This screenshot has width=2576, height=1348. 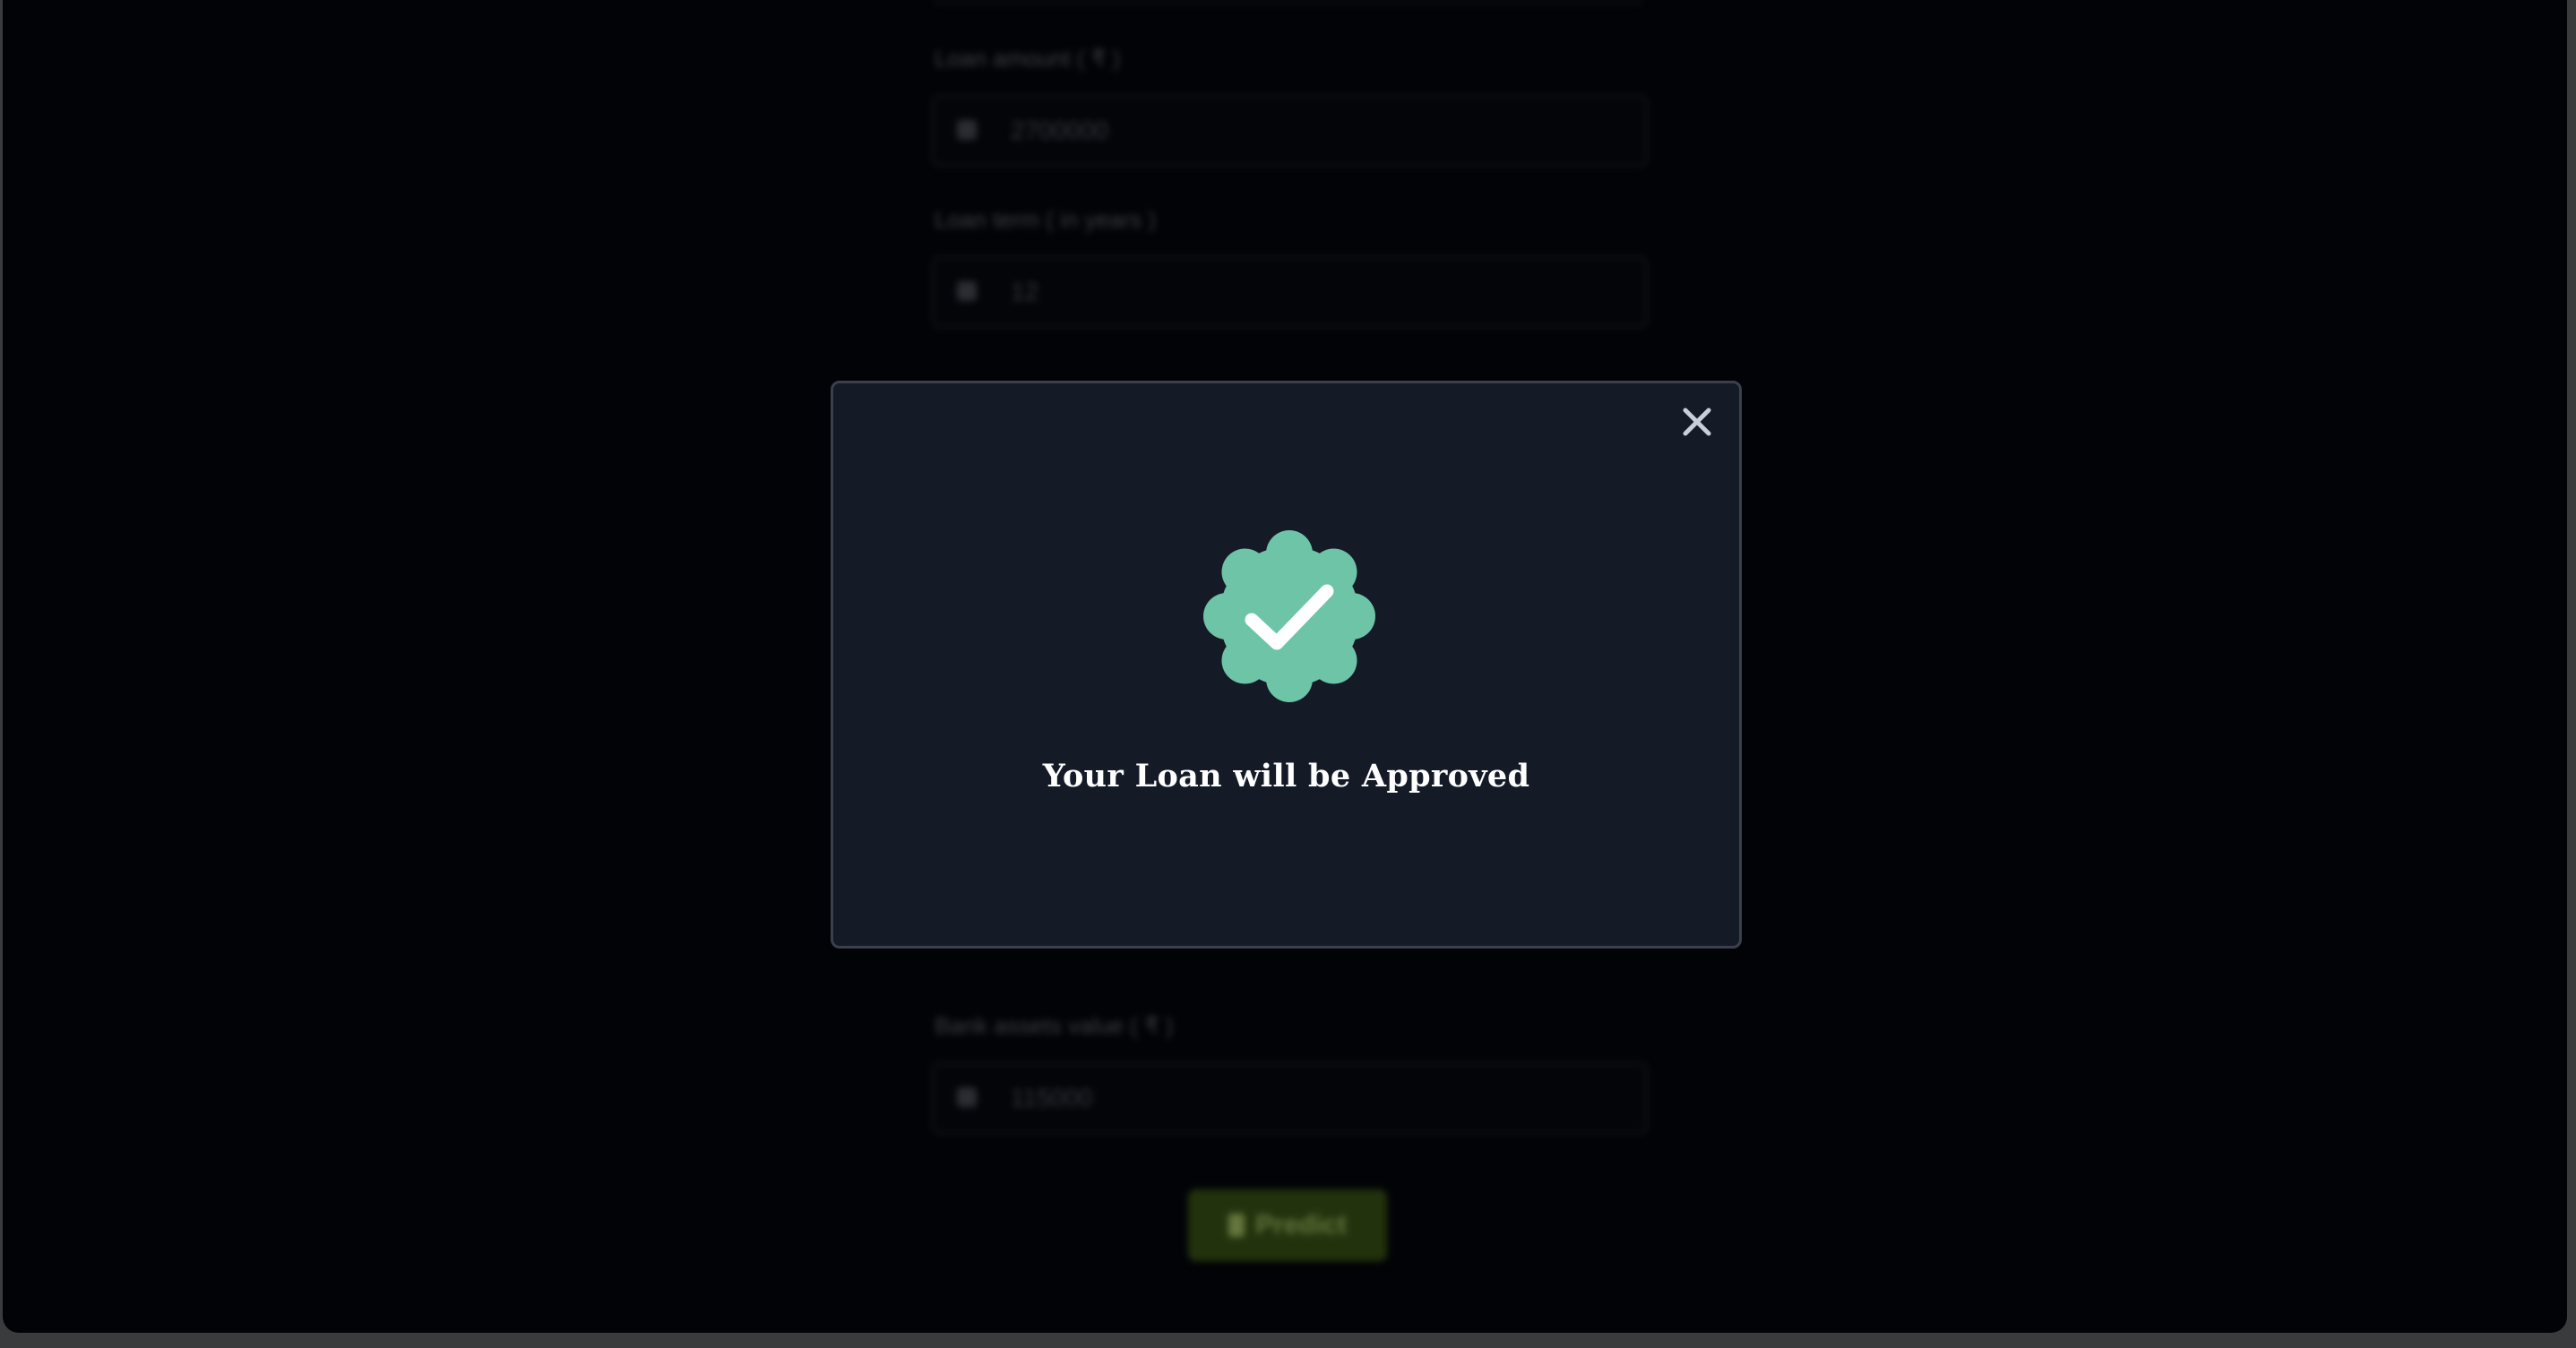 I want to click on bank-assets-input: 115000, so click(x=1290, y=1098).